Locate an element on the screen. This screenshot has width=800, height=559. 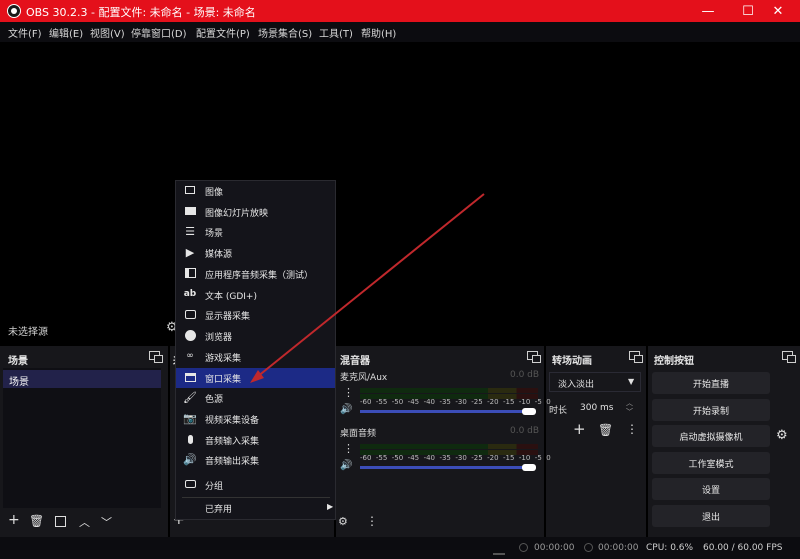
annotation-arrow is located at coordinates (367, 288).